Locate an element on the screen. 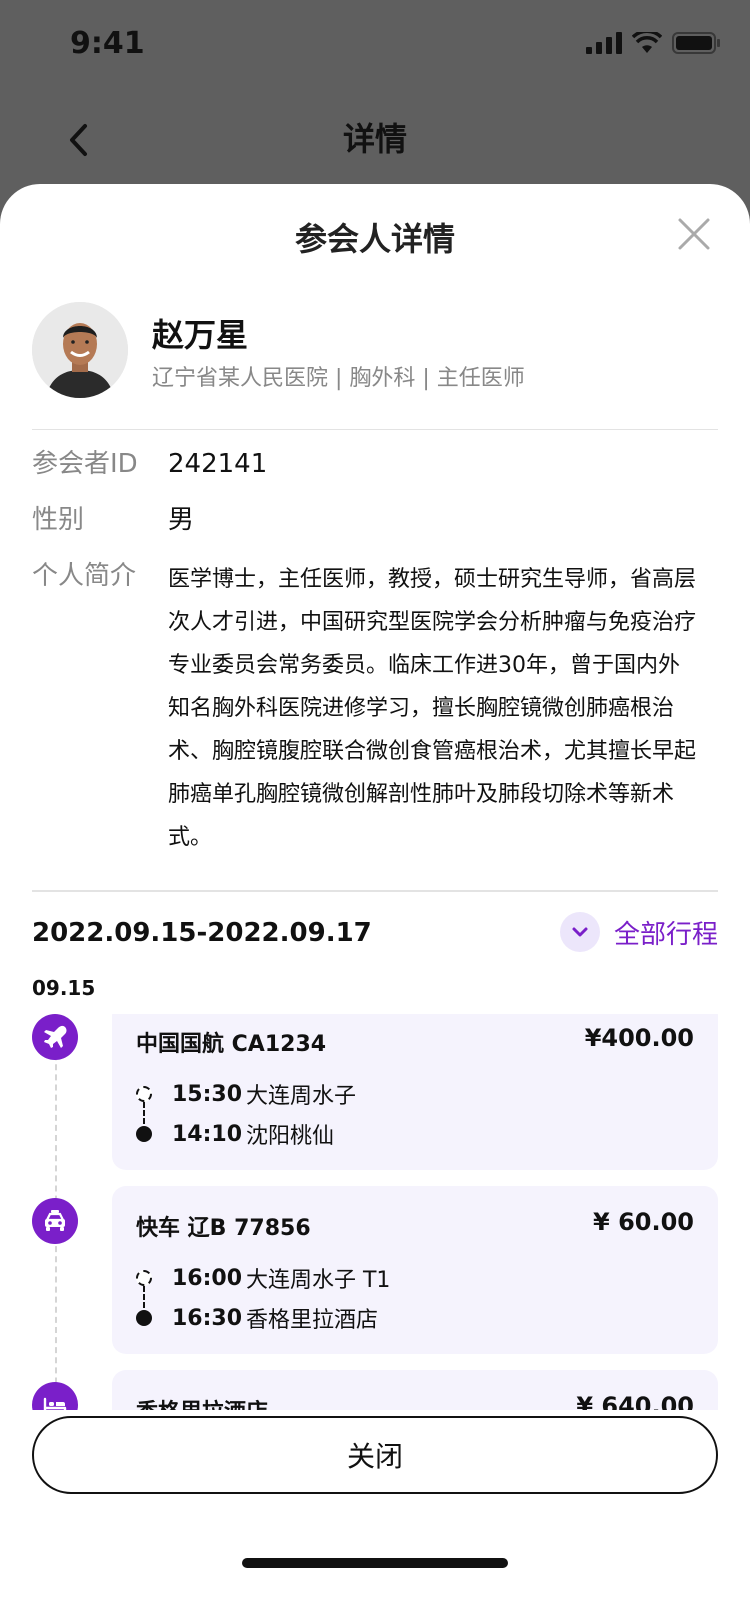  stop-place: 香格里拉酒店 is located at coordinates (312, 1320).